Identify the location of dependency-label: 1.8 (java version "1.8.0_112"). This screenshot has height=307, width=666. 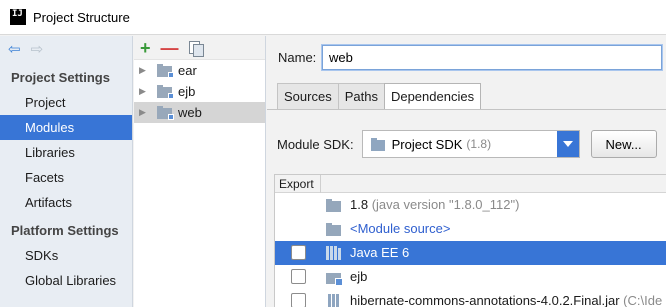
(434, 204).